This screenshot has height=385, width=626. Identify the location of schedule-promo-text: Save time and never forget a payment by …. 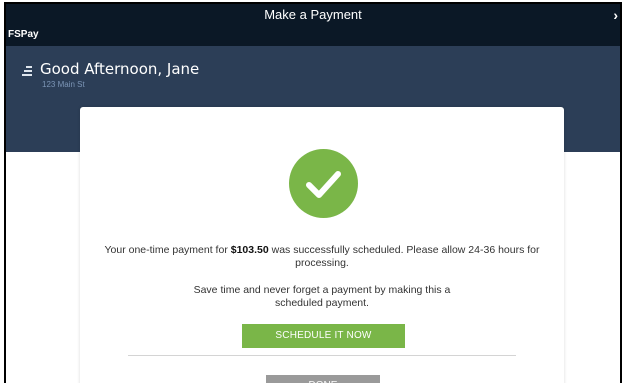
(322, 296).